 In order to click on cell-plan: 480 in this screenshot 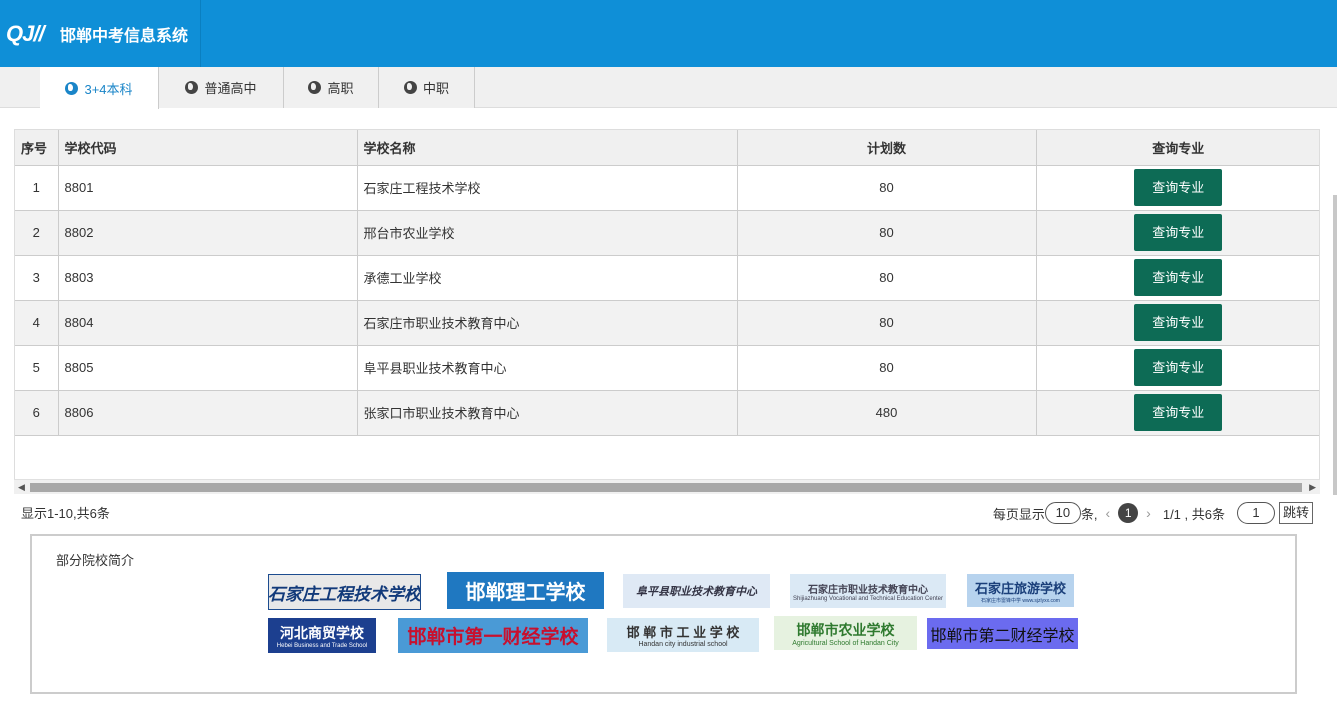, I will do `click(887, 413)`.